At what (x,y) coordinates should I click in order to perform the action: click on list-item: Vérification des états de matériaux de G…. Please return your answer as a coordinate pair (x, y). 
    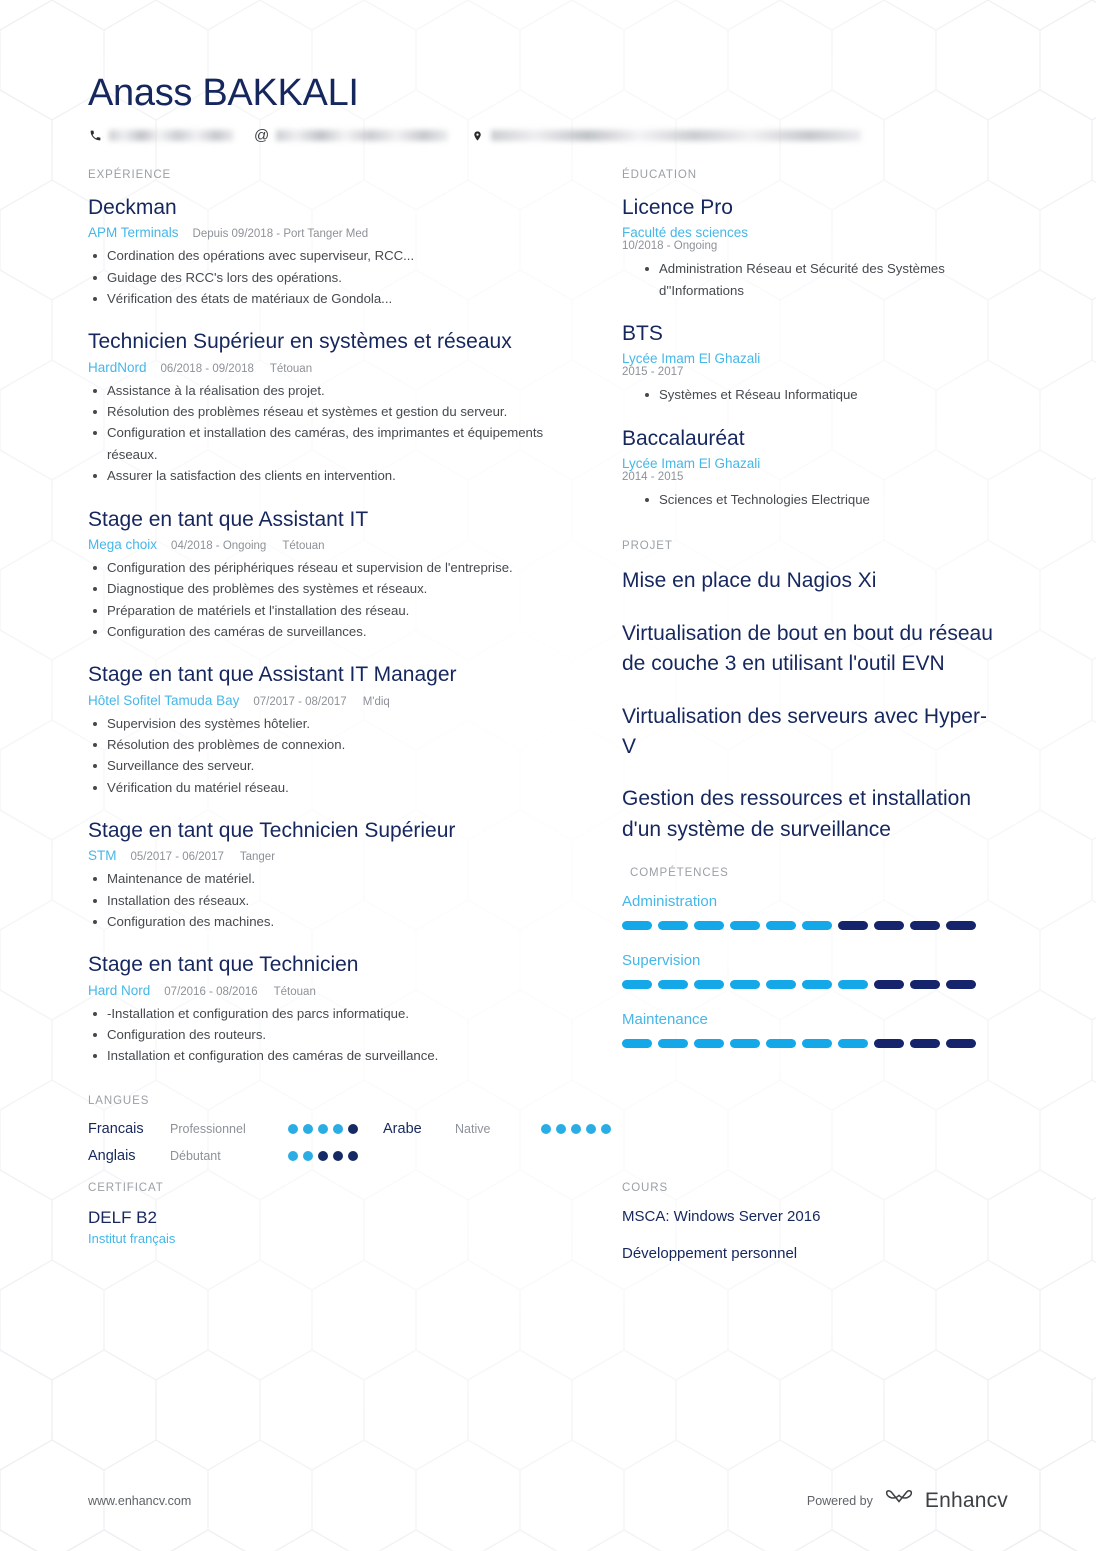
    Looking at the image, I should click on (327, 298).